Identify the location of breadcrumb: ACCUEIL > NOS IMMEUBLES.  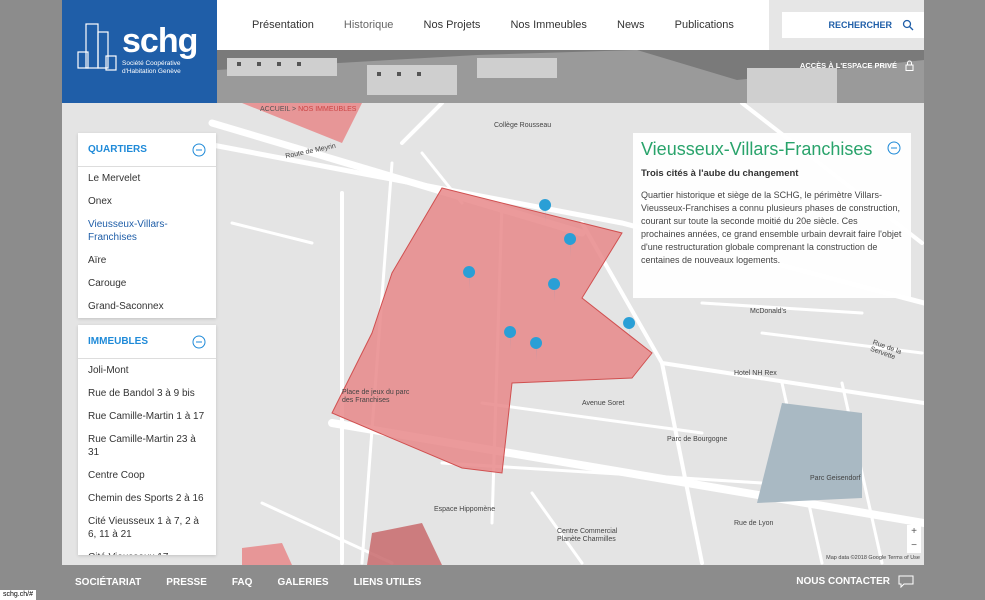
(308, 109).